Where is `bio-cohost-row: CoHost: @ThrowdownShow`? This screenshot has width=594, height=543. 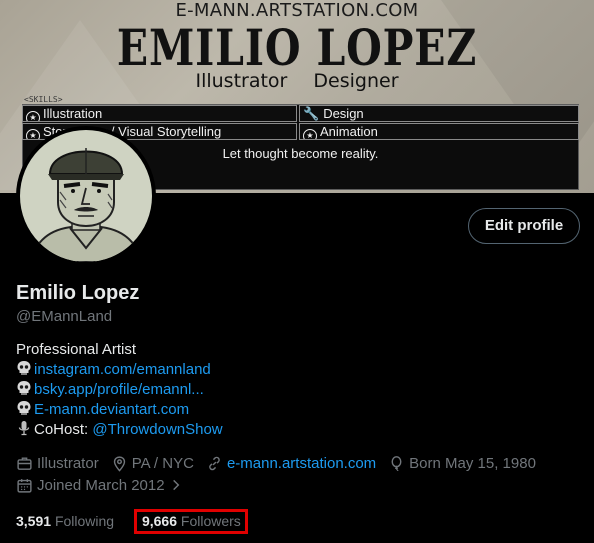 bio-cohost-row: CoHost: @ThrowdownShow is located at coordinates (119, 430).